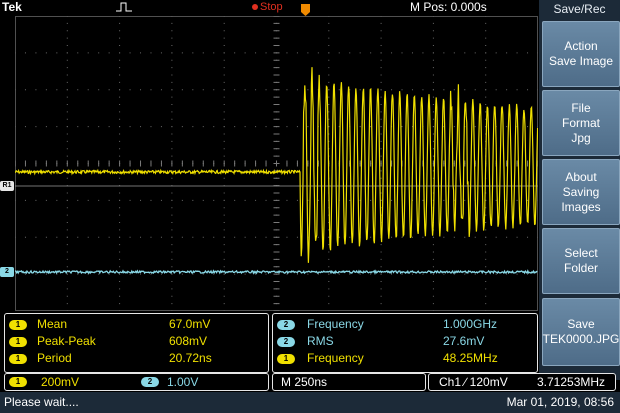 The height and width of the screenshot is (413, 620). What do you see at coordinates (136, 382) in the screenshot?
I see `vertical-settings-readout: 1 200mV 2 1.00V` at bounding box center [136, 382].